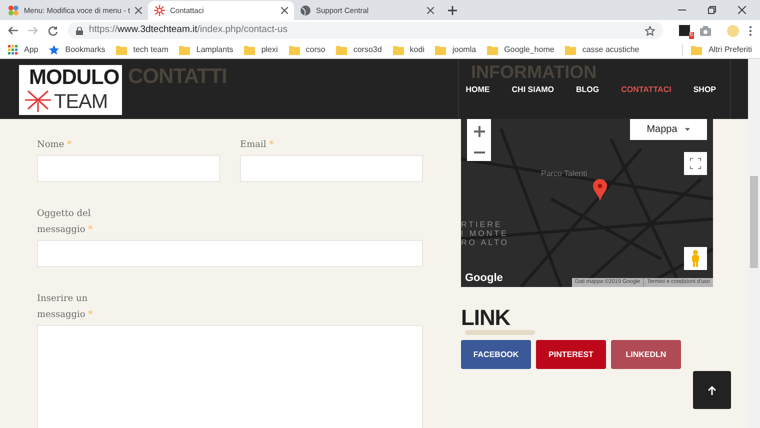 Image resolution: width=760 pixels, height=428 pixels. What do you see at coordinates (571, 354) in the screenshot?
I see `social-link-button: PINTEREST` at bounding box center [571, 354].